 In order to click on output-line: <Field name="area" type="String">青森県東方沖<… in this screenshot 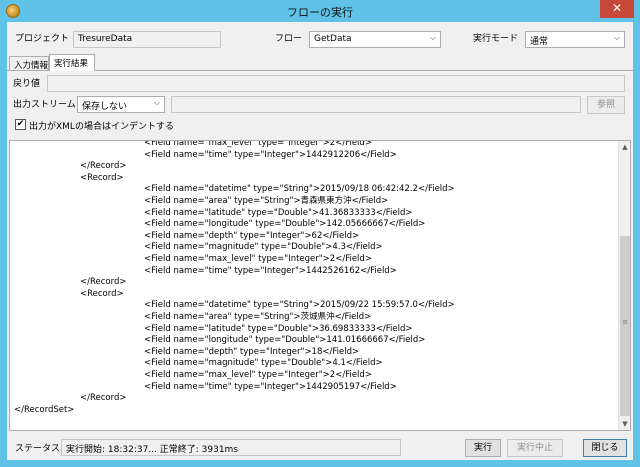, I will do `click(266, 201)`.